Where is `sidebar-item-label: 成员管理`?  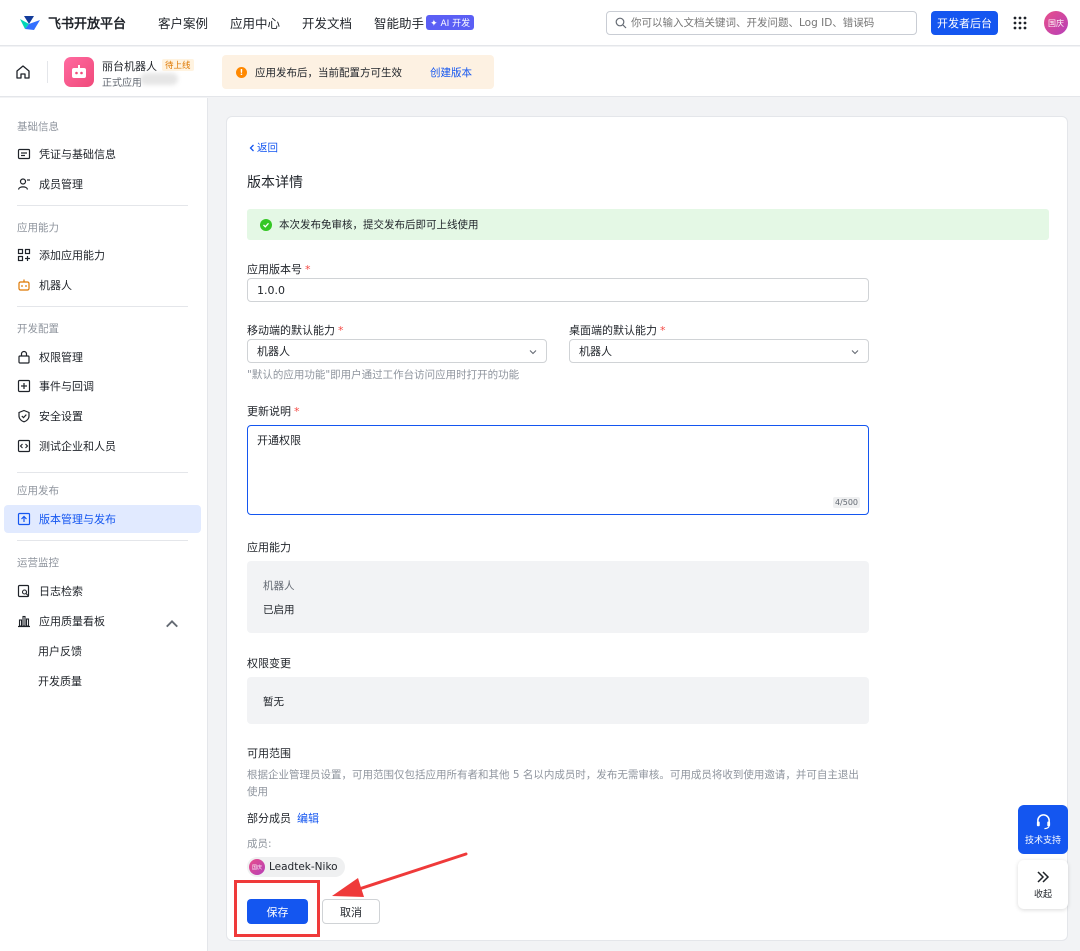
sidebar-item-label: 成员管理 is located at coordinates (61, 184).